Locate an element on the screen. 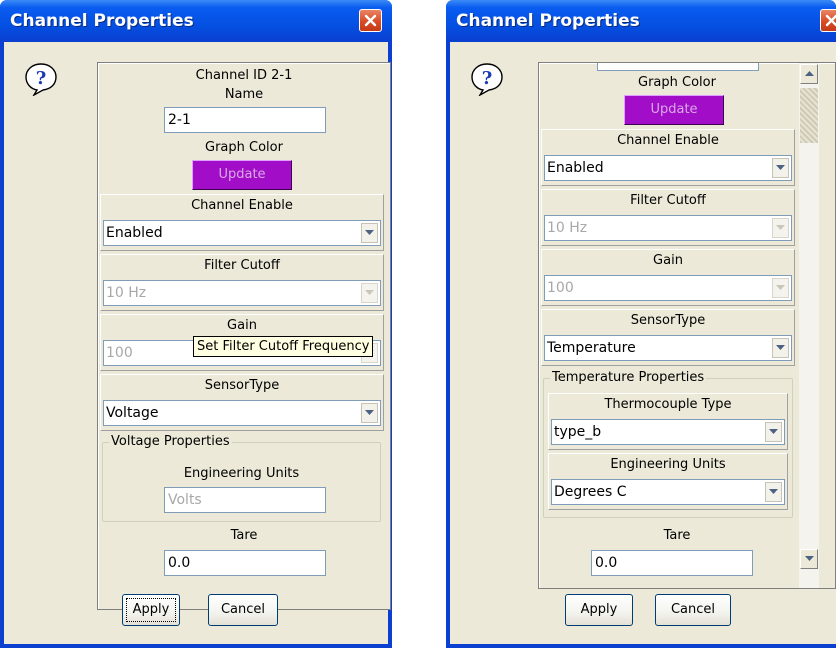  focus-rectangle is located at coordinates (151, 610).